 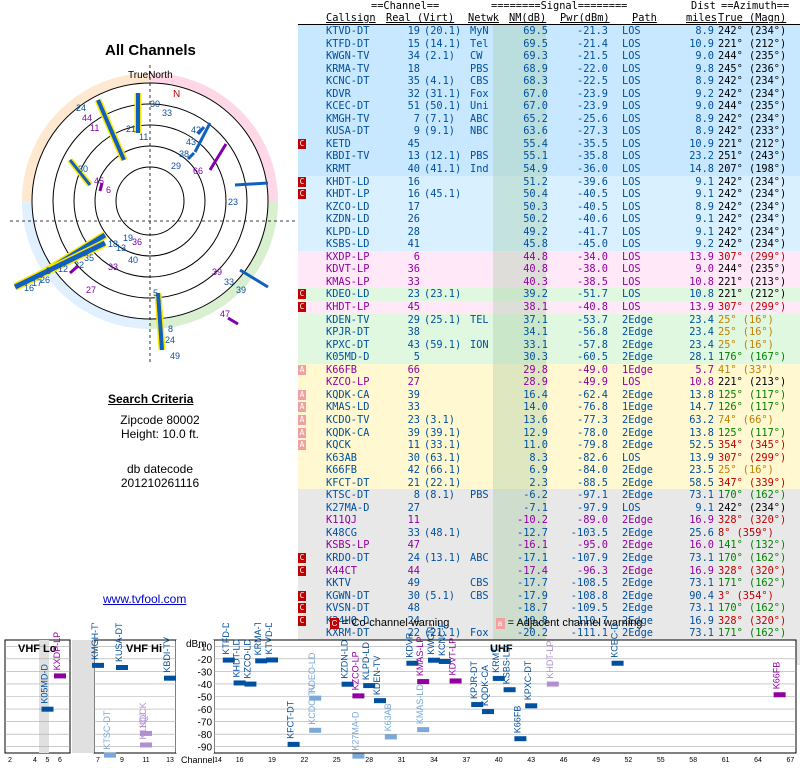 I want to click on table-row: KMAS-LP 33 40.3 -38.5 LOS 10.8 221° (213°), so click(x=549, y=282).